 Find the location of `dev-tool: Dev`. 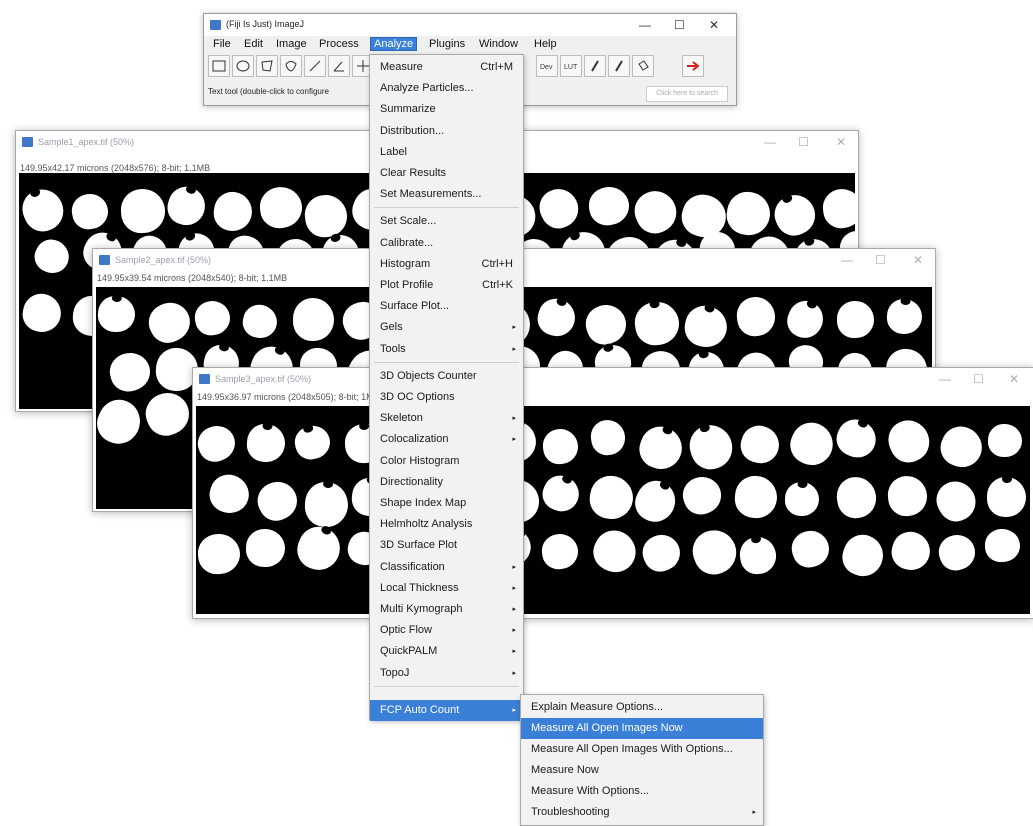

dev-tool: Dev is located at coordinates (547, 66).